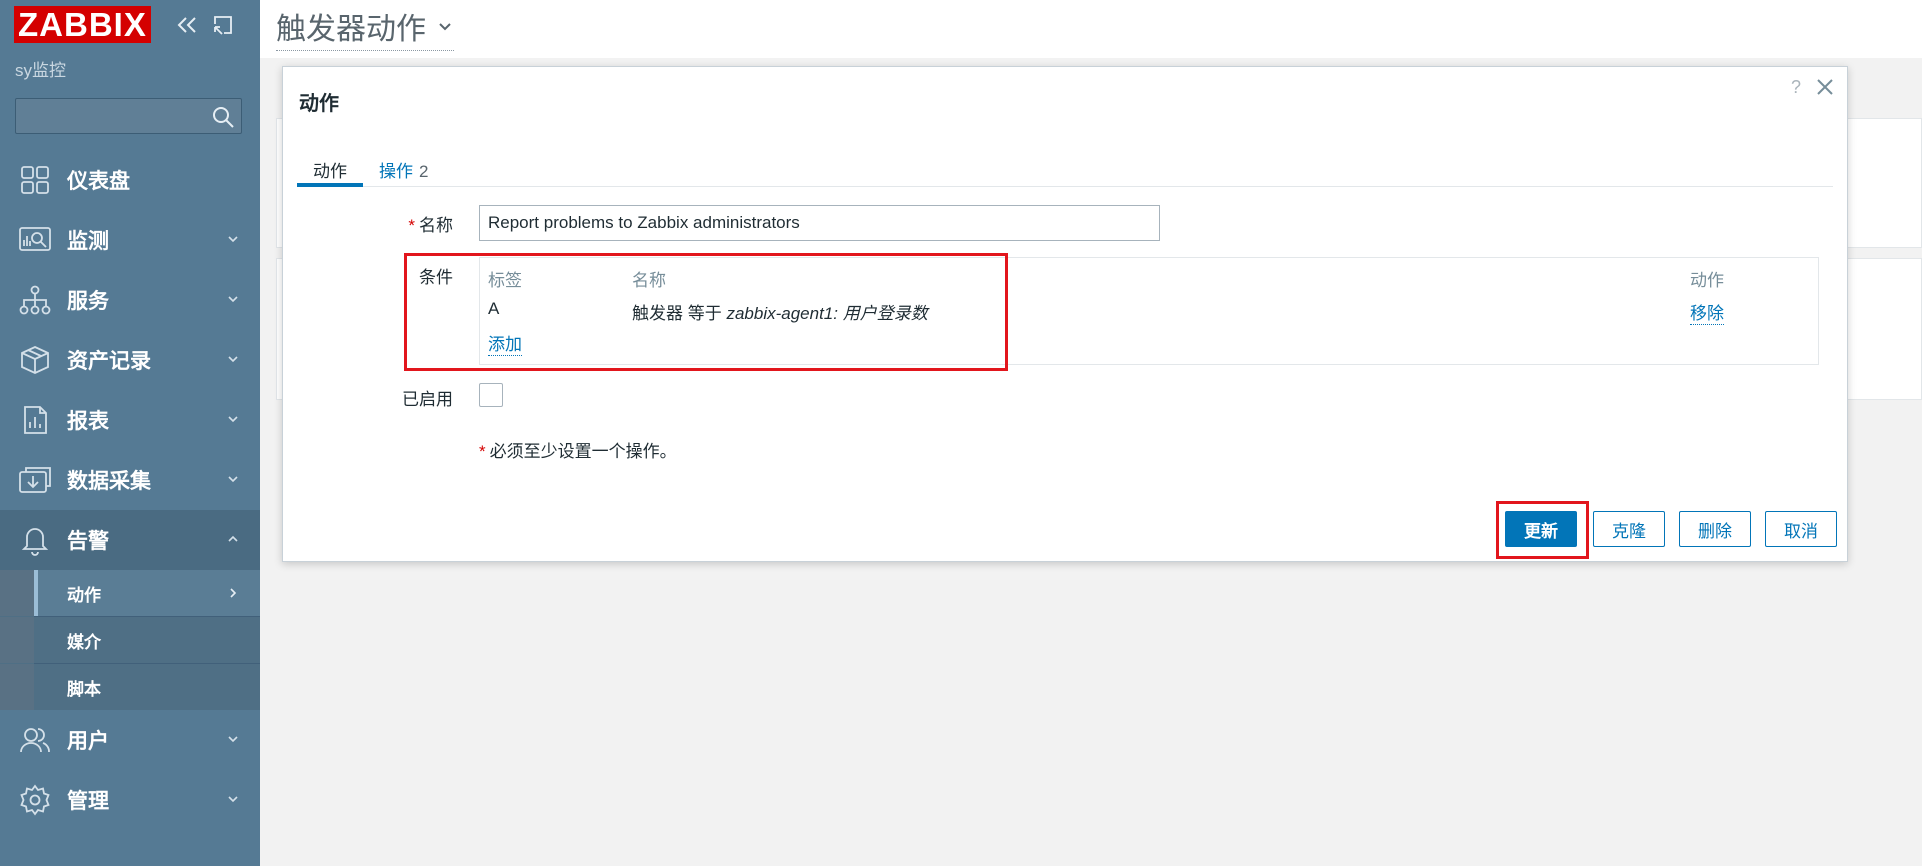 This screenshot has width=1922, height=866. I want to click on menu-label: 数据采集, so click(109, 481).